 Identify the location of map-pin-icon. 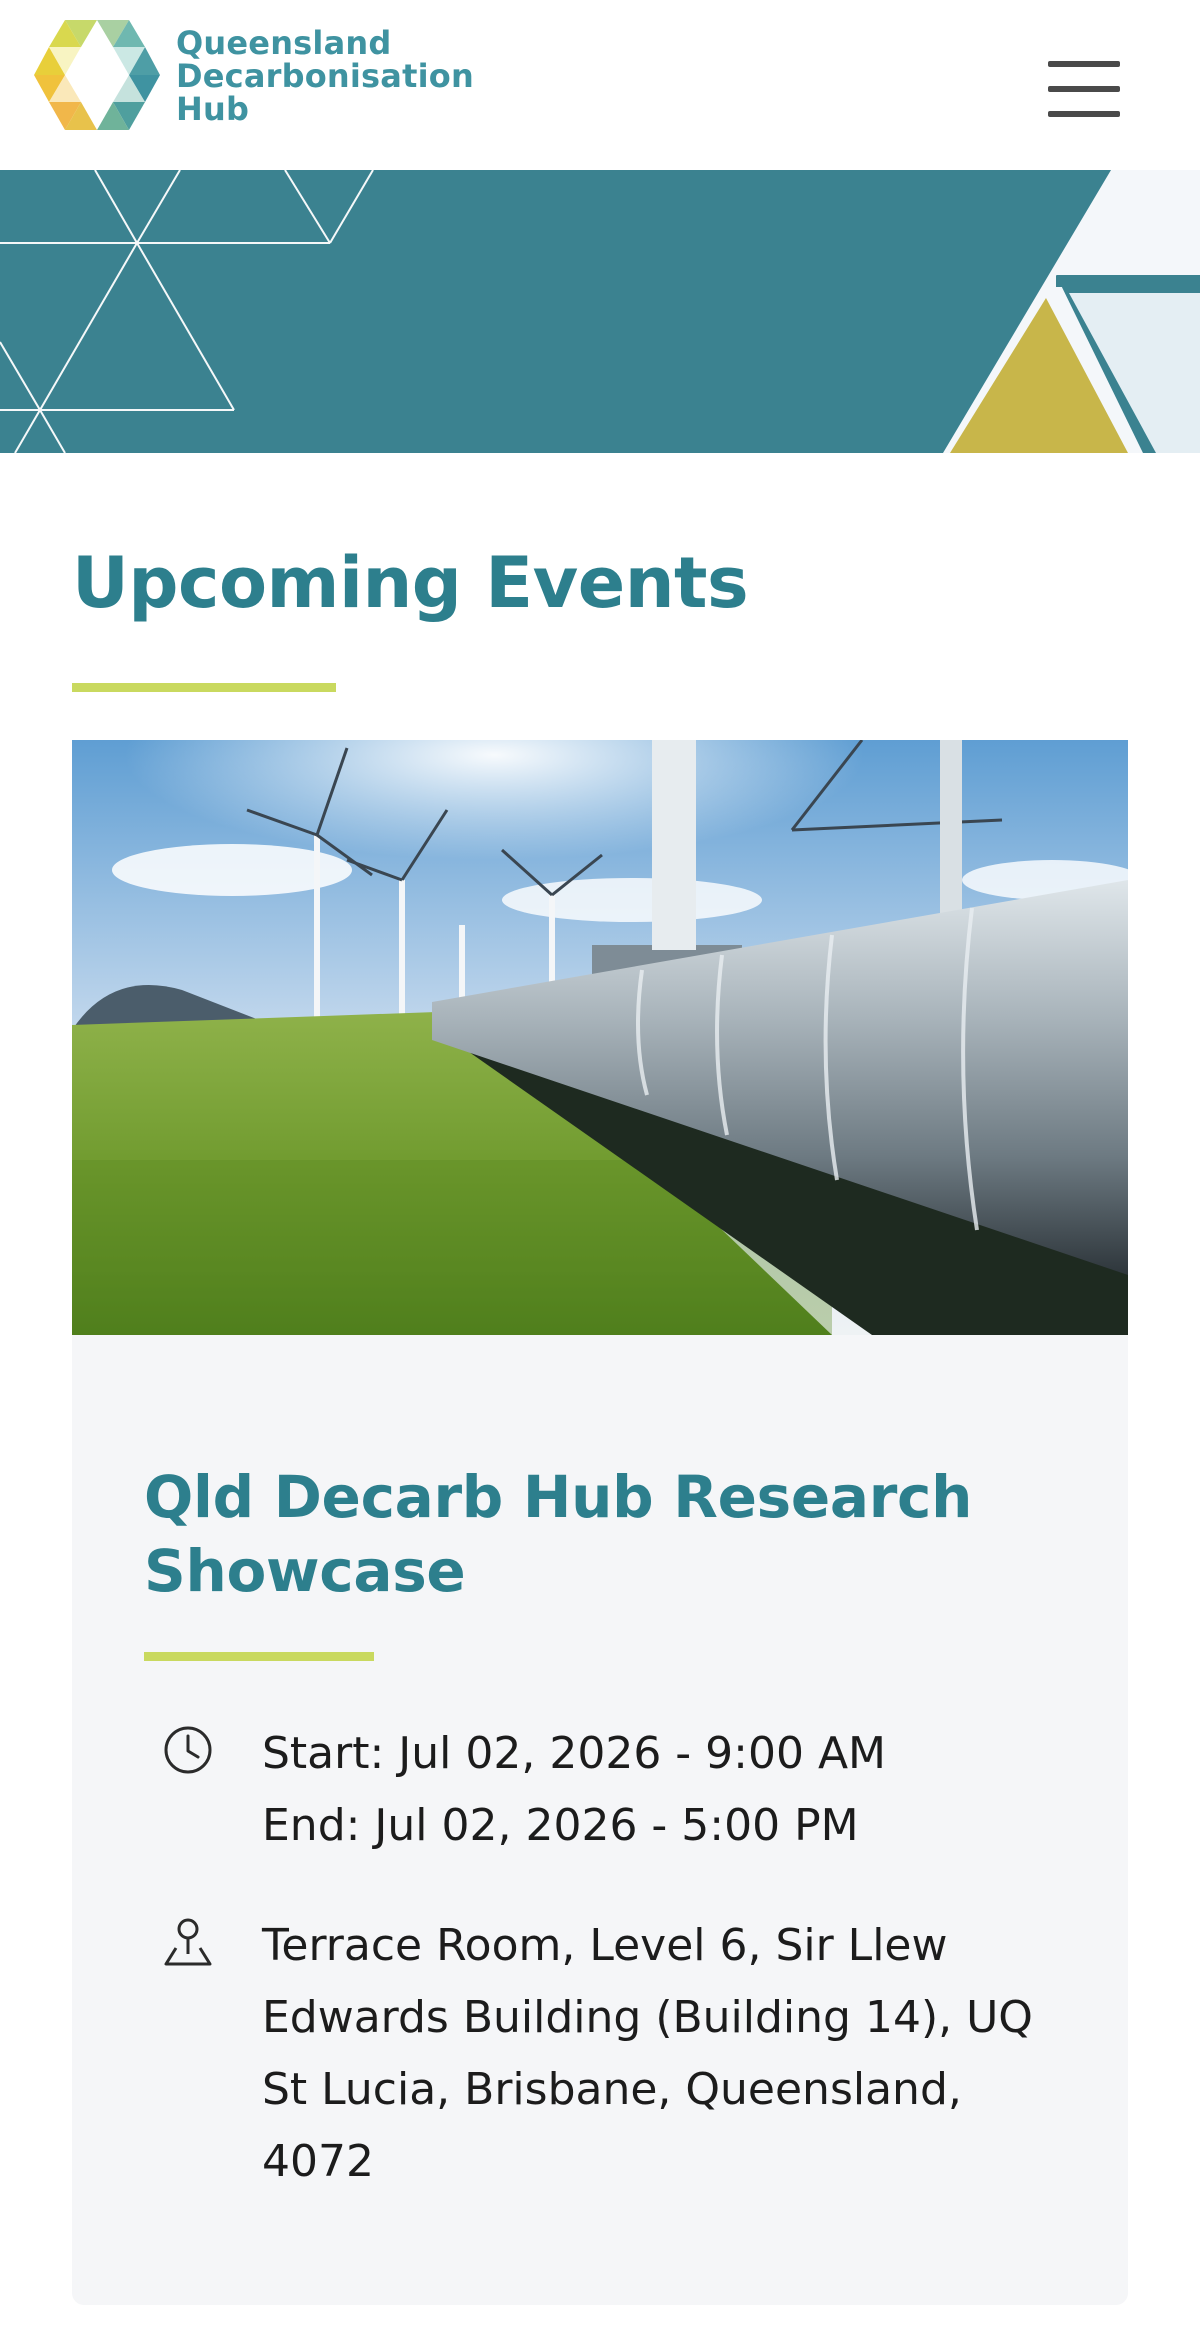
(188, 1942).